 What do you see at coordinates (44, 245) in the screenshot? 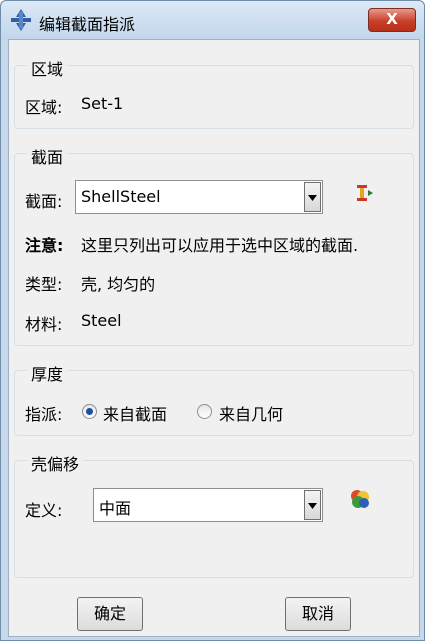
I see `note-label: 注意:` at bounding box center [44, 245].